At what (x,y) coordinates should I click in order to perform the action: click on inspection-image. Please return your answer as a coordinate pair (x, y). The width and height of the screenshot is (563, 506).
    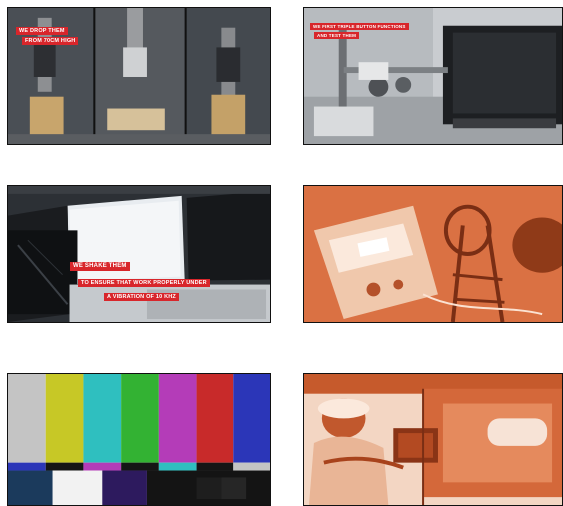
    Looking at the image, I should click on (433, 439).